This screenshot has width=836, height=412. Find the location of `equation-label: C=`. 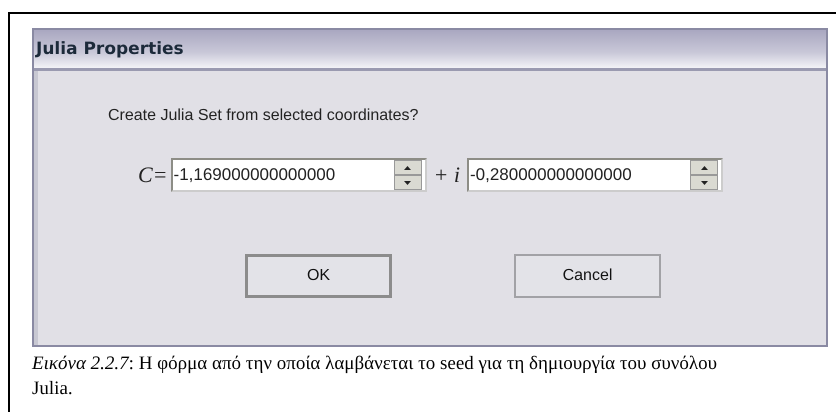

equation-label: C= is located at coordinates (153, 175).